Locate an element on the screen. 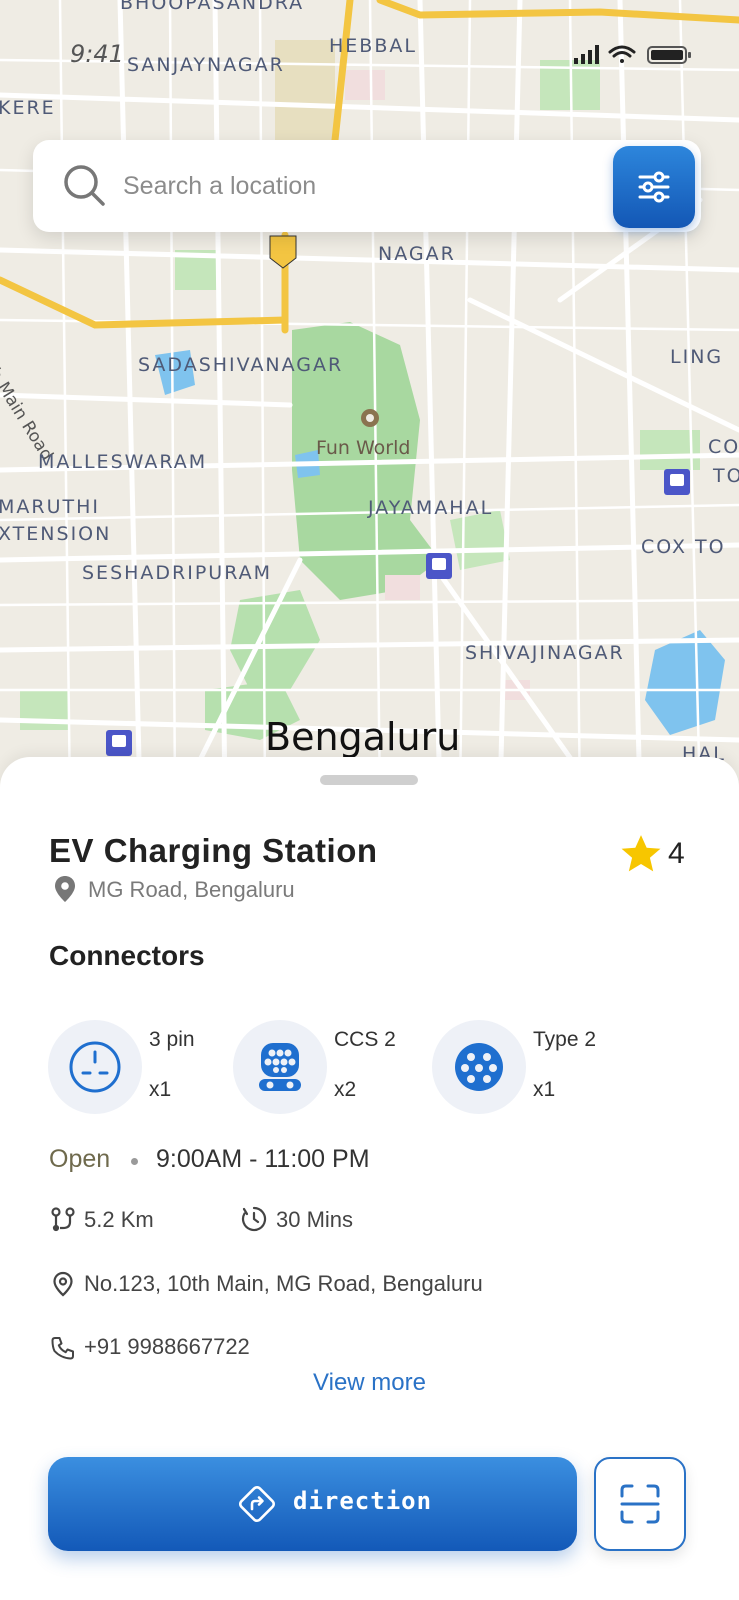 The width and height of the screenshot is (739, 1600). map-label-sanjaynagar: SANJAYNAGAR is located at coordinates (206, 65).